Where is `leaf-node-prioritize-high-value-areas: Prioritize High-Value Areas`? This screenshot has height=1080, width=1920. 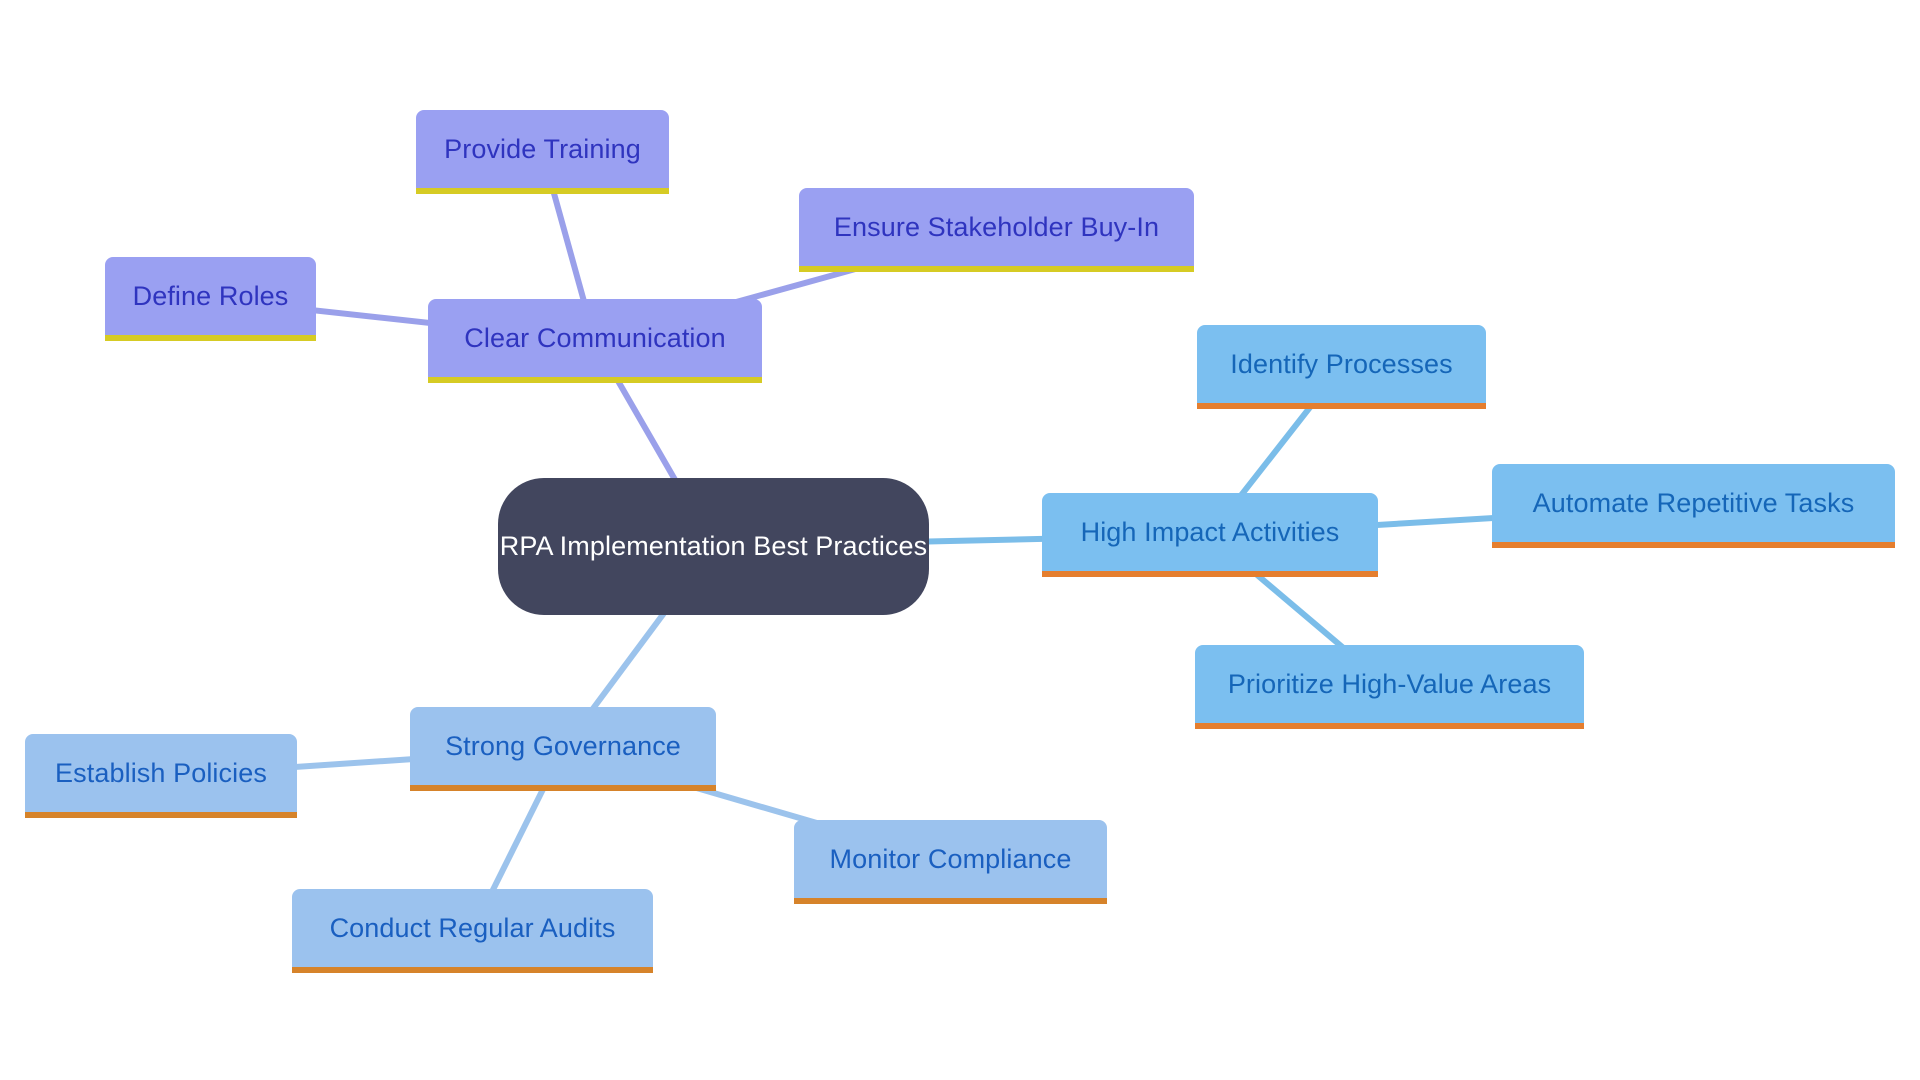 leaf-node-prioritize-high-value-areas: Prioritize High-Value Areas is located at coordinates (1389, 687).